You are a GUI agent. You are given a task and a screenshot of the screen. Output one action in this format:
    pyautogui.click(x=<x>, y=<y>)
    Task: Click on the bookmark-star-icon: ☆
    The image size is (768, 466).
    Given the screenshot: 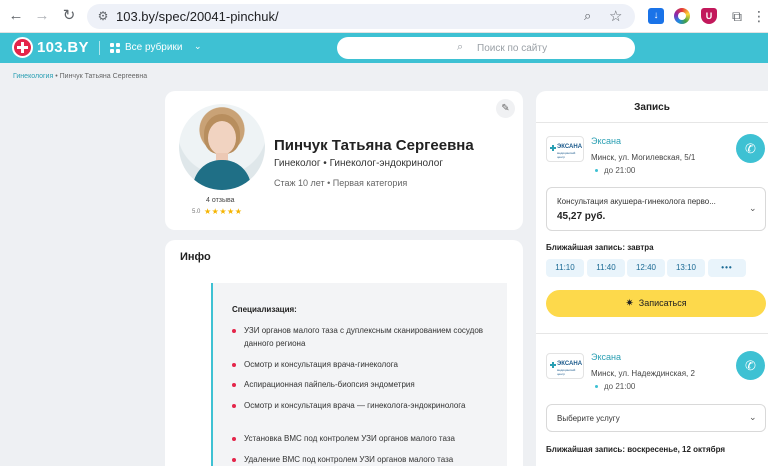 What is the action you would take?
    pyautogui.click(x=615, y=16)
    